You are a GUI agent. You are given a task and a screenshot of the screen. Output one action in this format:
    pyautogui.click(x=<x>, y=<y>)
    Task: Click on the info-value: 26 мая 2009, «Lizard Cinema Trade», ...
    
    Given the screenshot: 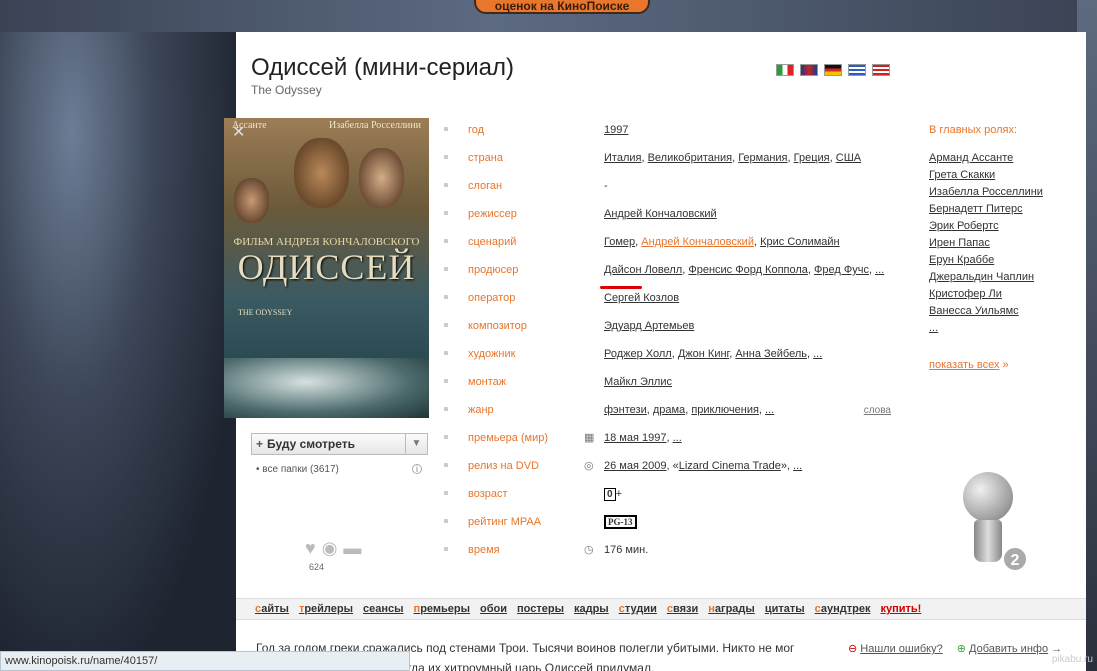 What is the action you would take?
    pyautogui.click(x=703, y=466)
    